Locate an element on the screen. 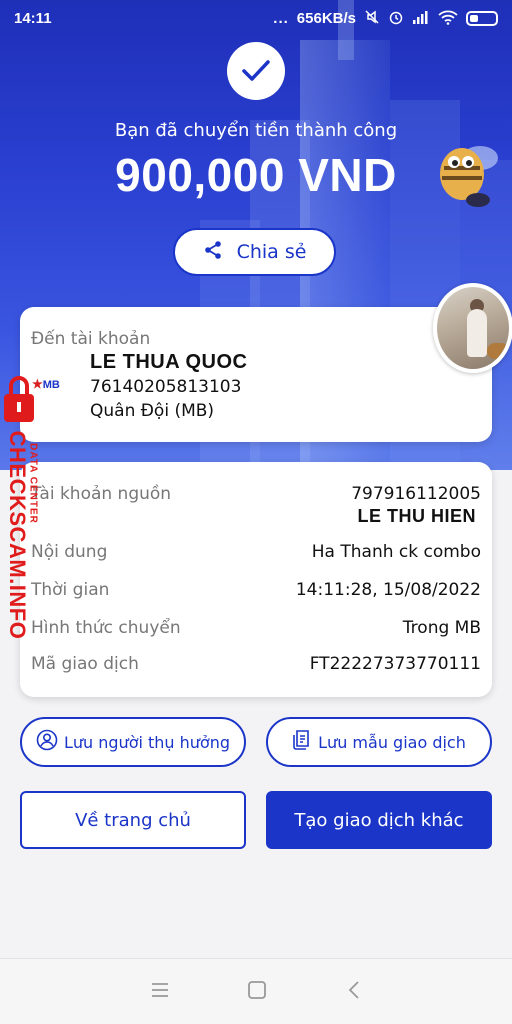 The height and width of the screenshot is (1024, 512). time-label: Thời gian is located at coordinates (70, 590).